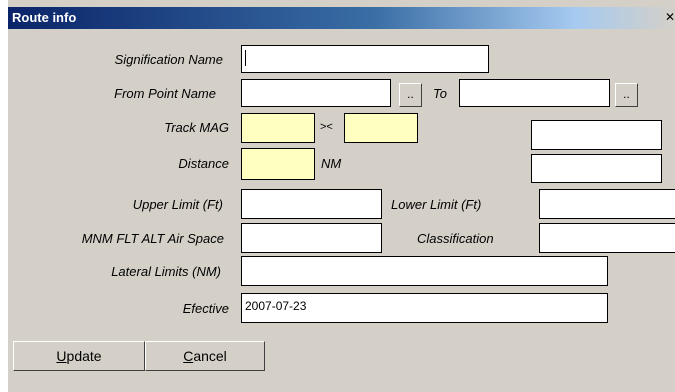 Image resolution: width=675 pixels, height=392 pixels. I want to click on efective-label: Efective, so click(205, 308).